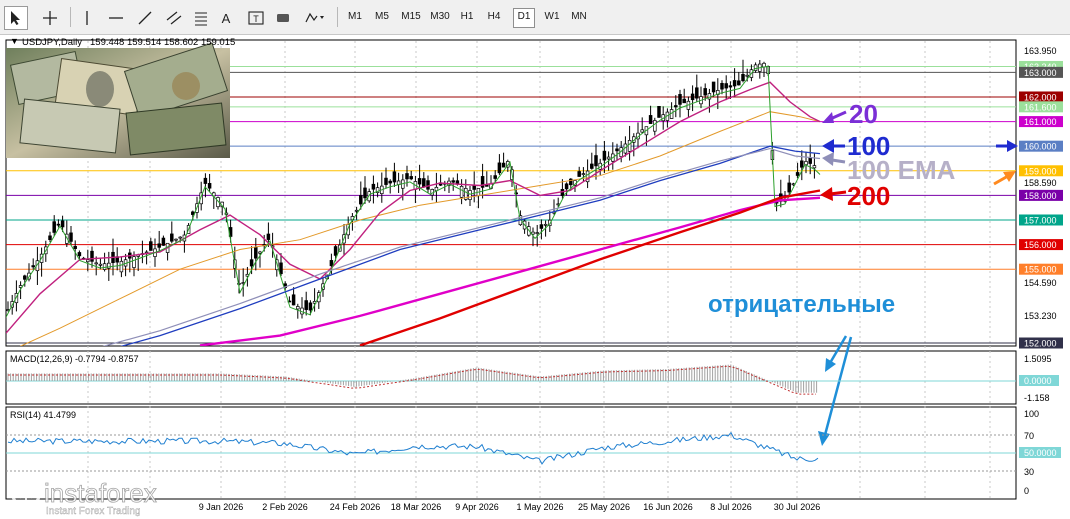 The width and height of the screenshot is (1070, 519). Describe the element at coordinates (285, 507) in the screenshot. I see `time-label: 2 Feb 2026` at that location.